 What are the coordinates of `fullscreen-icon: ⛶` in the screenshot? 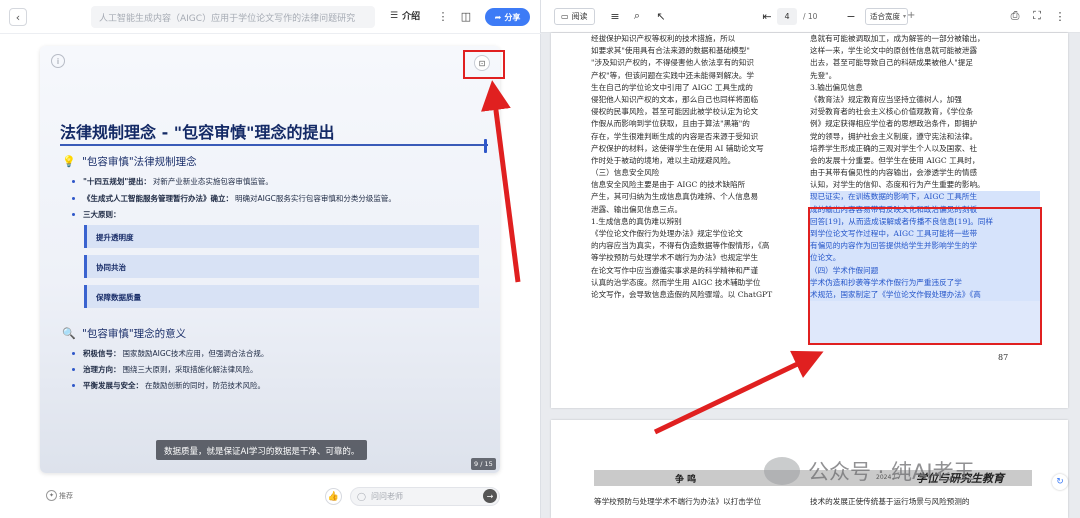 It's located at (1037, 16).